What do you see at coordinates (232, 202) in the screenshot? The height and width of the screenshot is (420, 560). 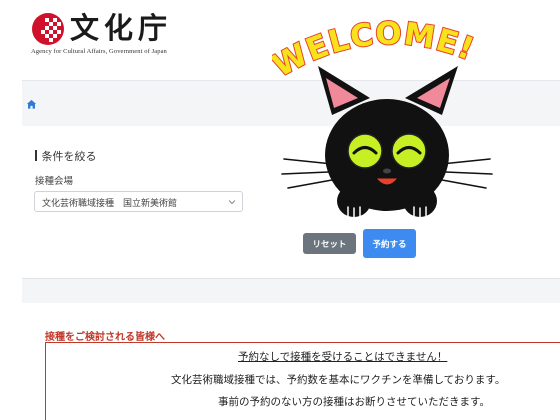 I see `chevron-down-icon` at bounding box center [232, 202].